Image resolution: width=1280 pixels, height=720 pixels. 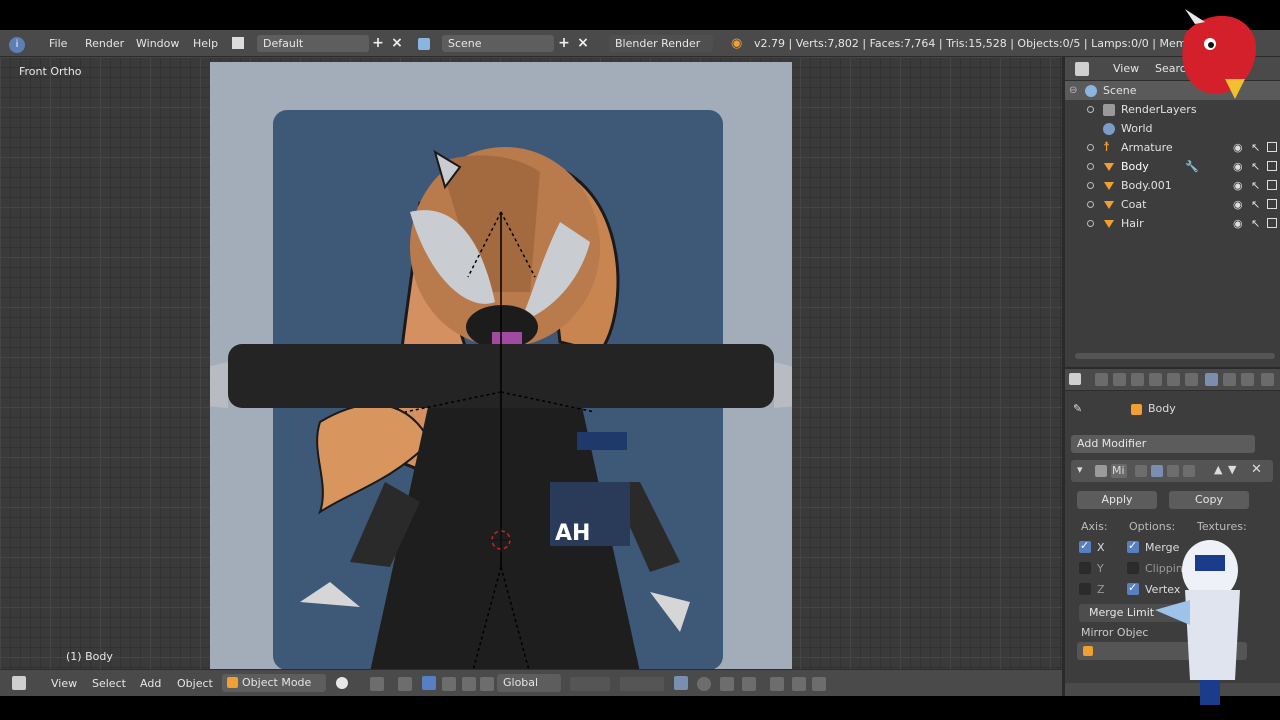 What do you see at coordinates (378, 43) in the screenshot?
I see `add-layout-icon: +` at bounding box center [378, 43].